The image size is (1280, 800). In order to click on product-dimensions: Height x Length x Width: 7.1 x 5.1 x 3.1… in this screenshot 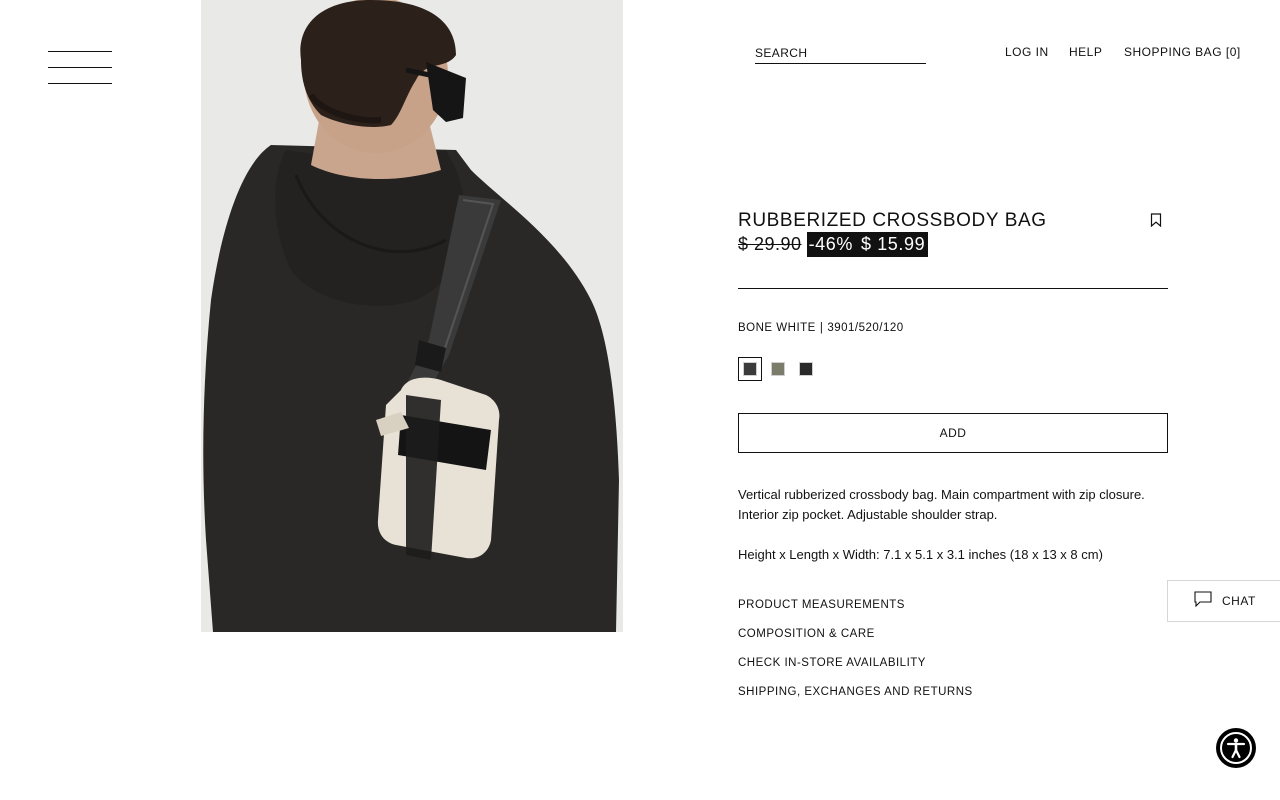, I will do `click(920, 554)`.